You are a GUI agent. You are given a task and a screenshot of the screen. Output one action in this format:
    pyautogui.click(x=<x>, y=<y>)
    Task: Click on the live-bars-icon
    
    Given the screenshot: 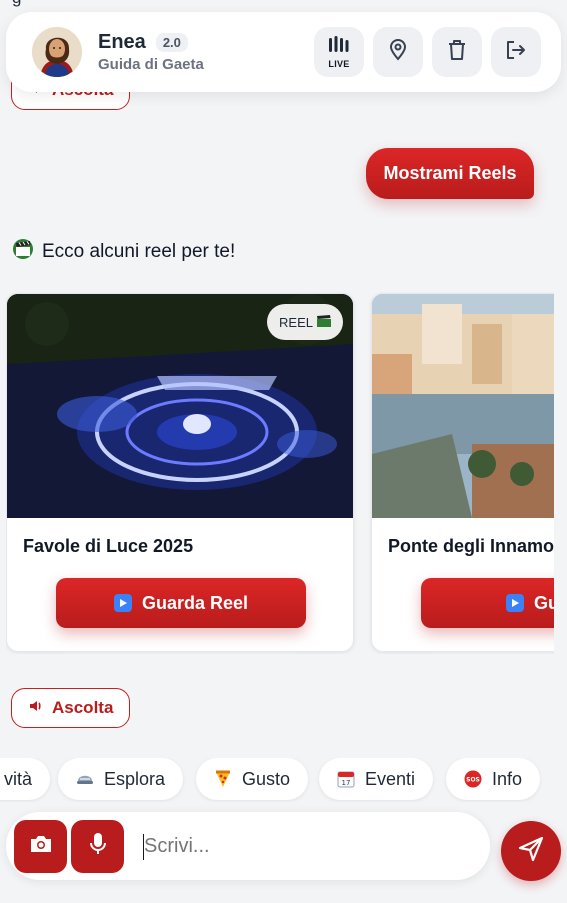 What is the action you would take?
    pyautogui.click(x=339, y=46)
    